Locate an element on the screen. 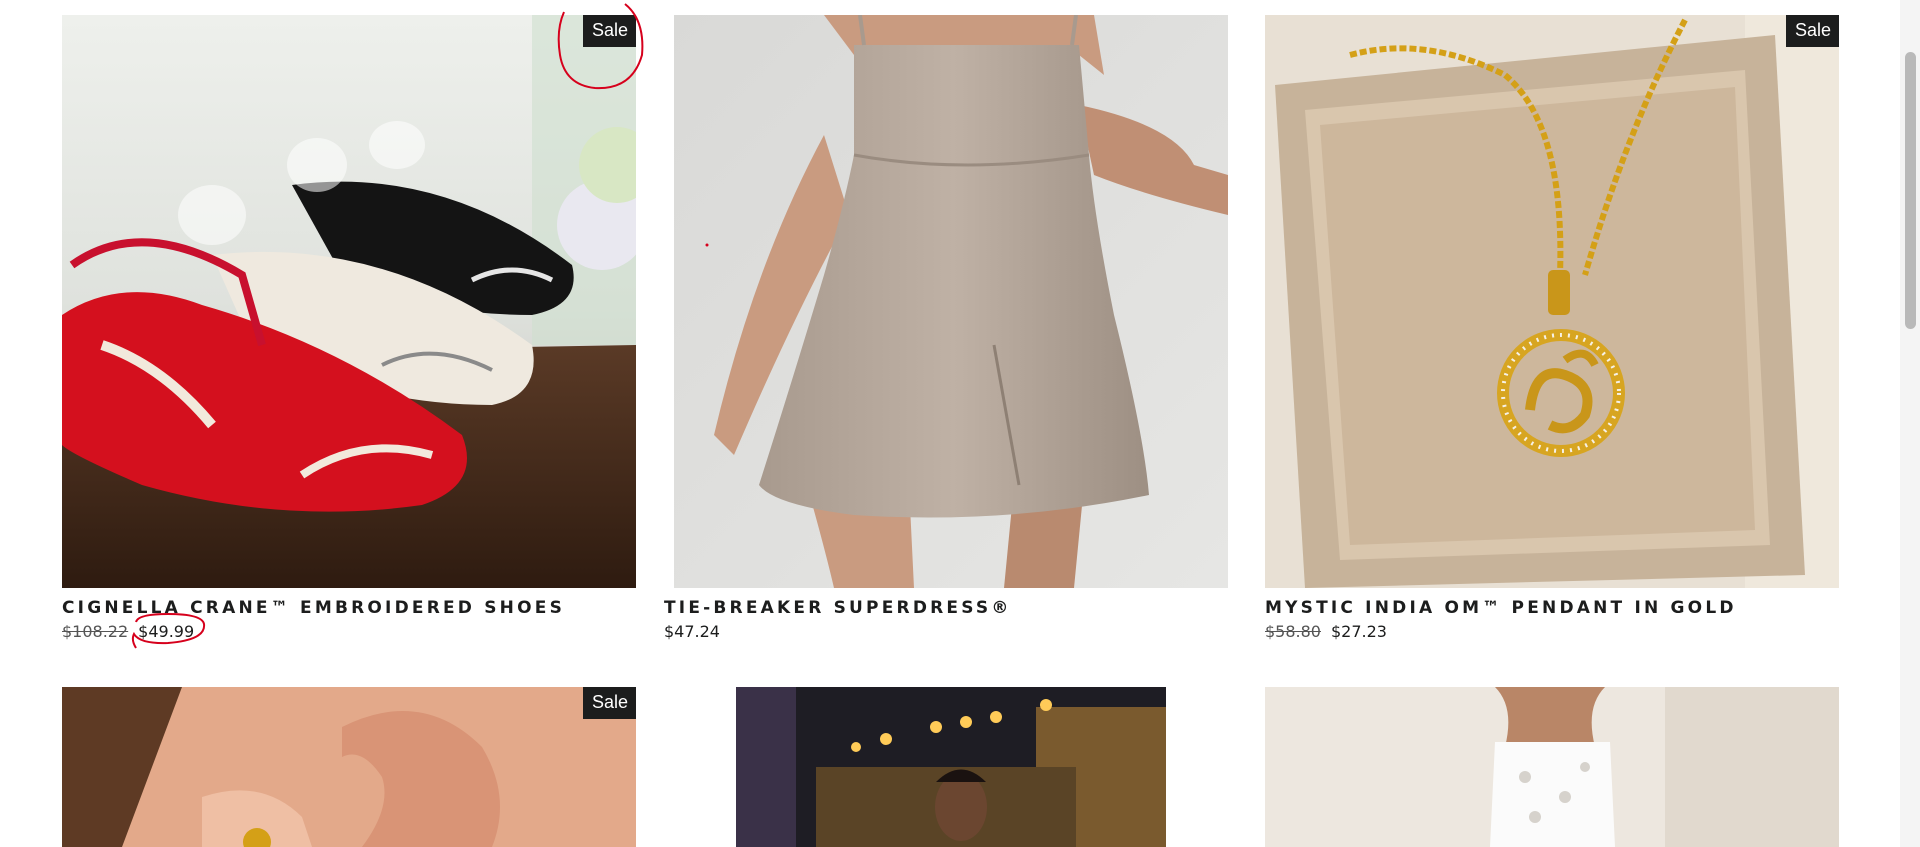 This screenshot has height=847, width=1920. sale-price: $27.23 is located at coordinates (1358, 631).